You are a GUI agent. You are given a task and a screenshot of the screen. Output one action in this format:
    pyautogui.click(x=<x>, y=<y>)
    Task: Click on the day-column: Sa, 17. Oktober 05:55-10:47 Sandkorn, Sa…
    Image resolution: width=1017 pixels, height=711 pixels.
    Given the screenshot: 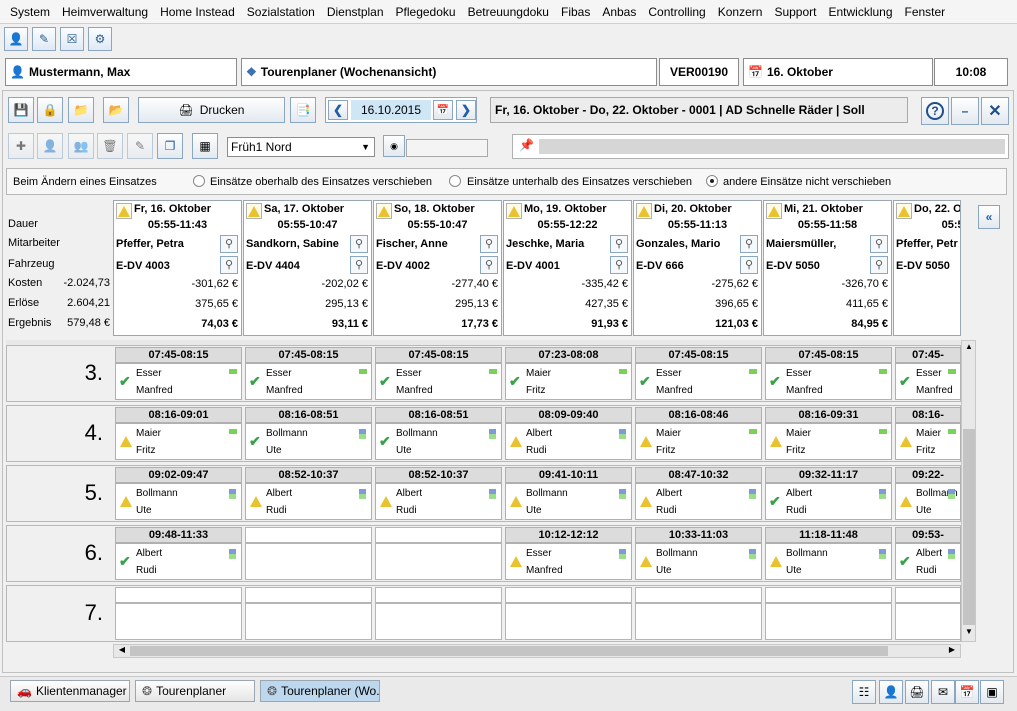 What is the action you would take?
    pyautogui.click(x=307, y=268)
    